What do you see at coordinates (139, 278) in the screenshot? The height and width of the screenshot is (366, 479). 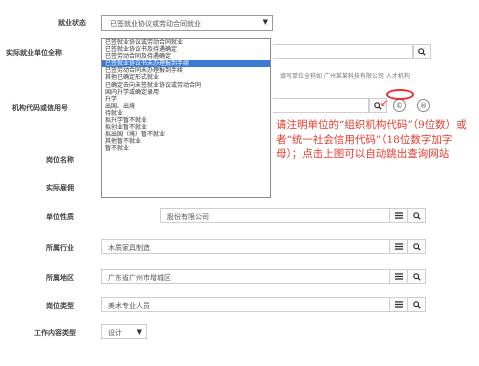 I see `region-value: 广东省广州市增城区` at bounding box center [139, 278].